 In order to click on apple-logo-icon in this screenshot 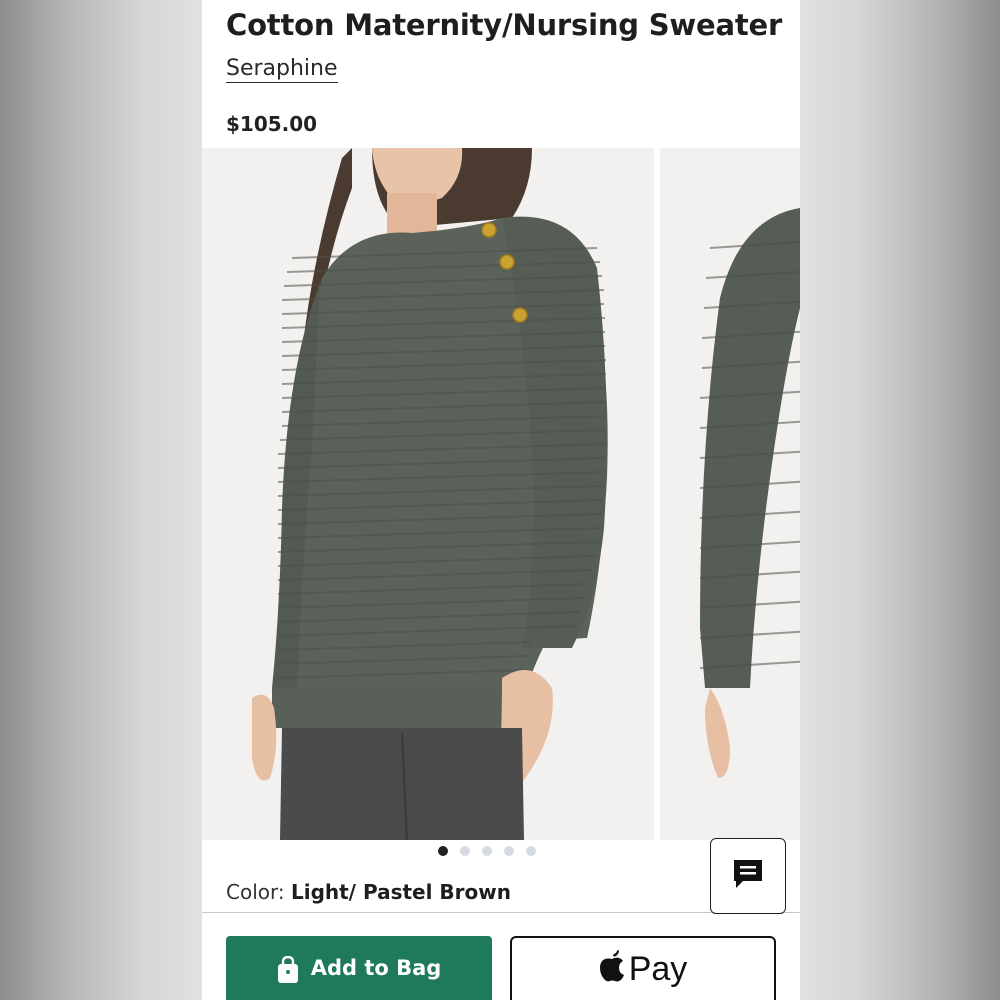, I will do `click(612, 970)`.